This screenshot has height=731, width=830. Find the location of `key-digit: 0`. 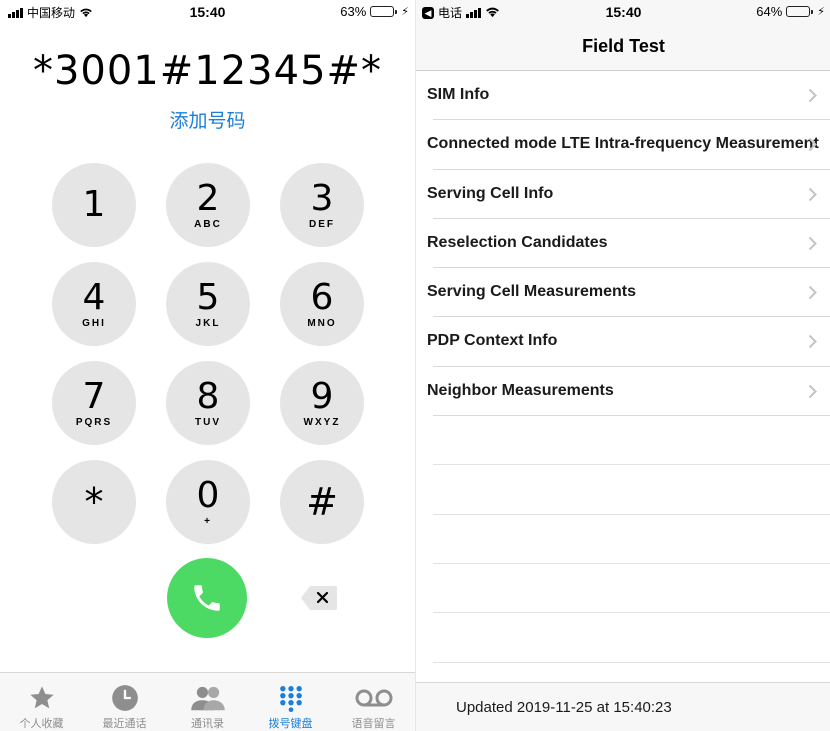

key-digit: 0 is located at coordinates (208, 495).